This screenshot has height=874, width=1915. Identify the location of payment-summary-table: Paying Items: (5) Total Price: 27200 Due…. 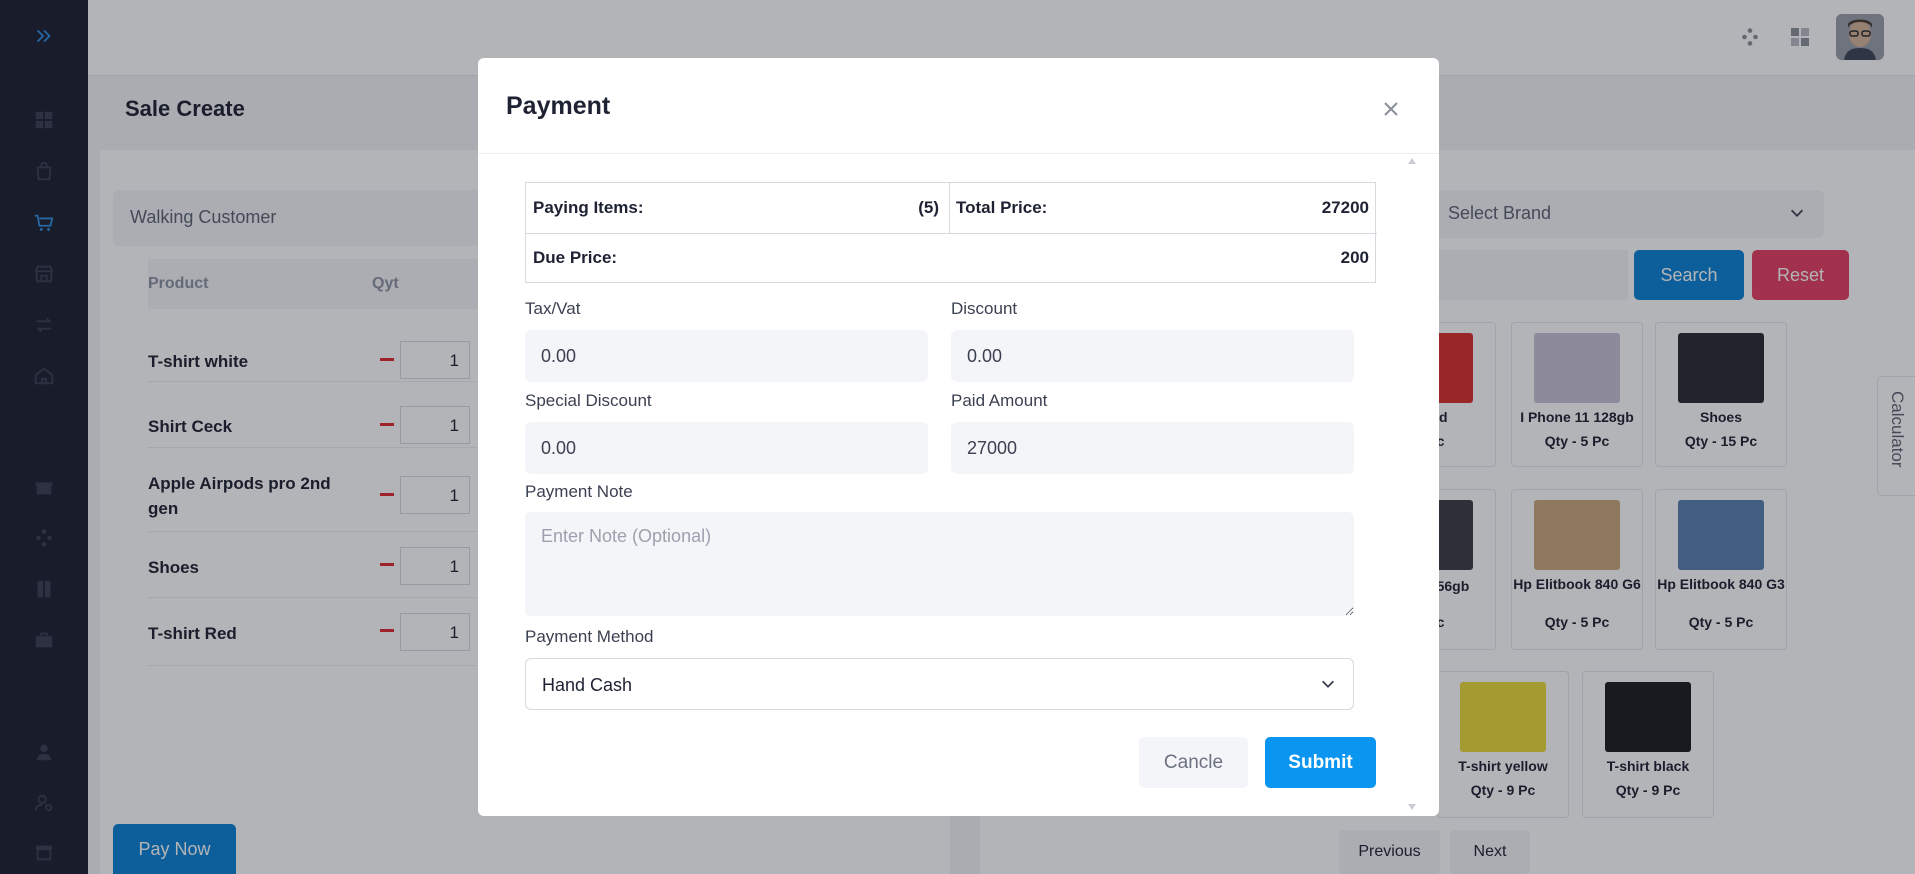
(951, 232).